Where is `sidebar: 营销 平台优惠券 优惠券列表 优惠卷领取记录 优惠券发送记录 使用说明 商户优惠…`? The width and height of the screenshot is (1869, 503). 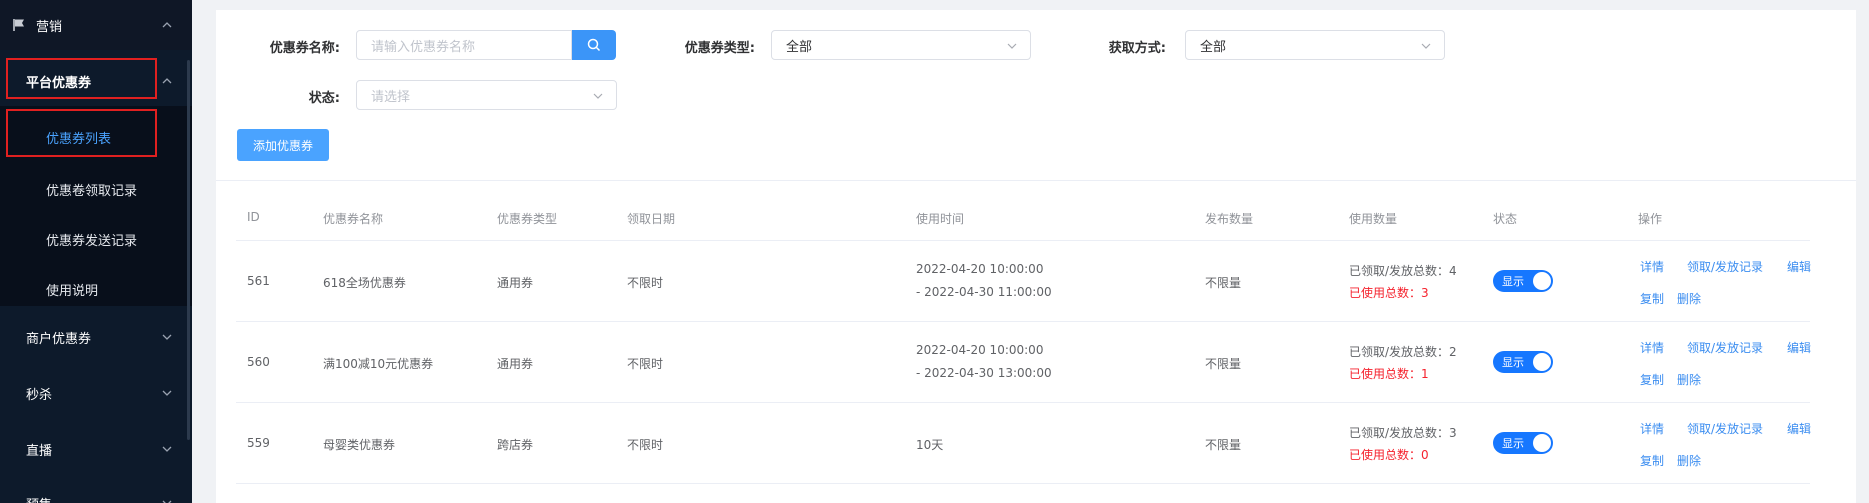 sidebar: 营销 平台优惠券 优惠券列表 优惠卷领取记录 优惠券发送记录 使用说明 商户优惠… is located at coordinates (96, 251).